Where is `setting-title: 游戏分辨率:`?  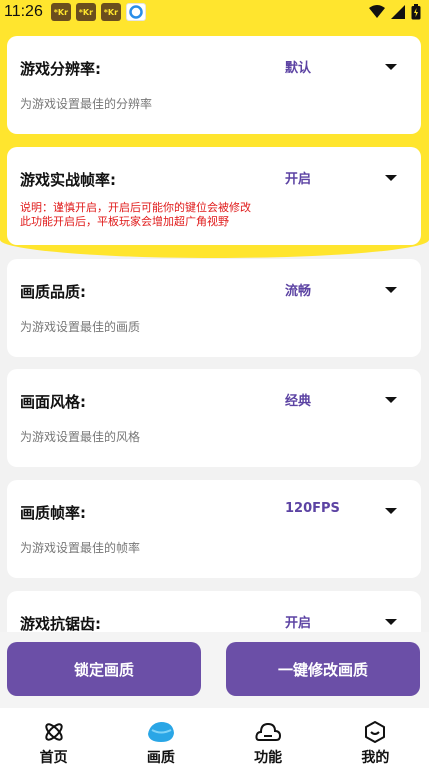 setting-title: 游戏分辨率: is located at coordinates (60, 69).